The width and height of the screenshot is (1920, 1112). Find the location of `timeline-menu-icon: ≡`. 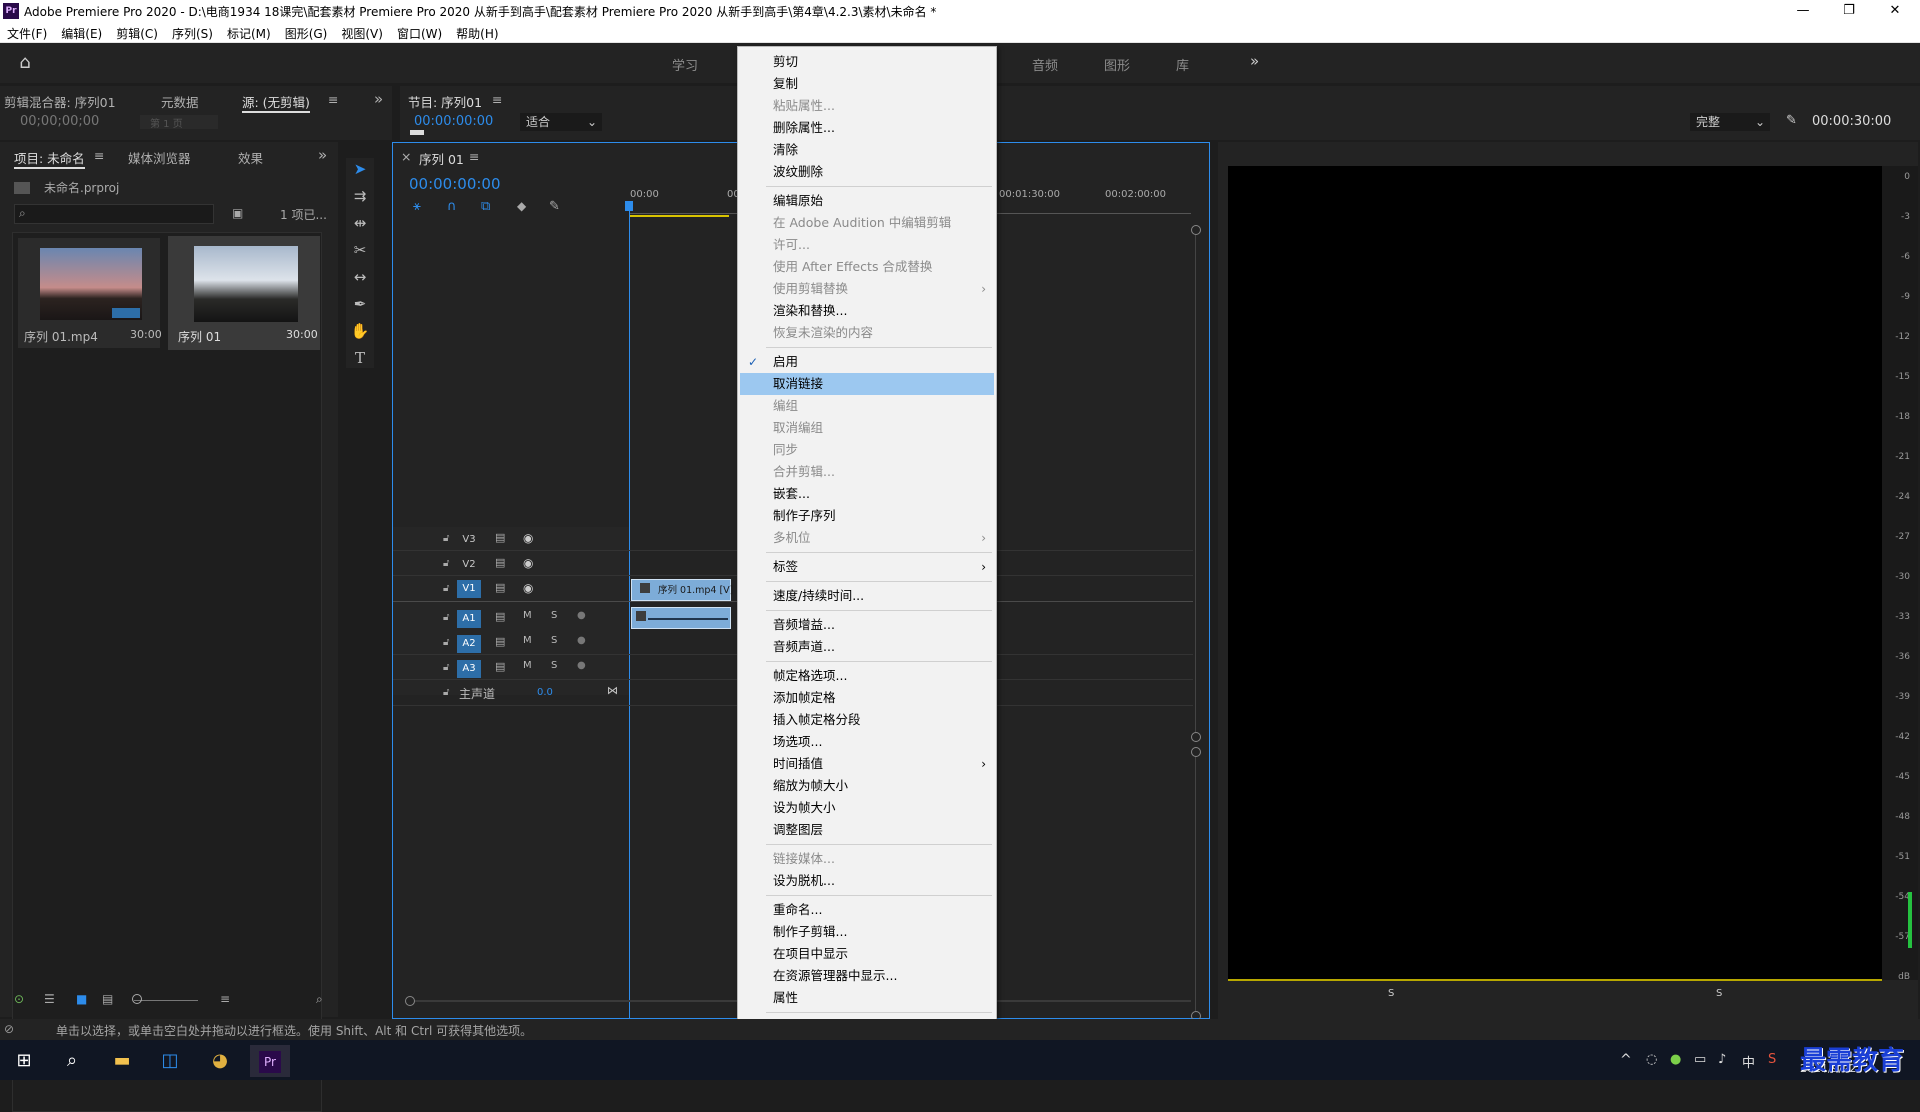

timeline-menu-icon: ≡ is located at coordinates (474, 156).